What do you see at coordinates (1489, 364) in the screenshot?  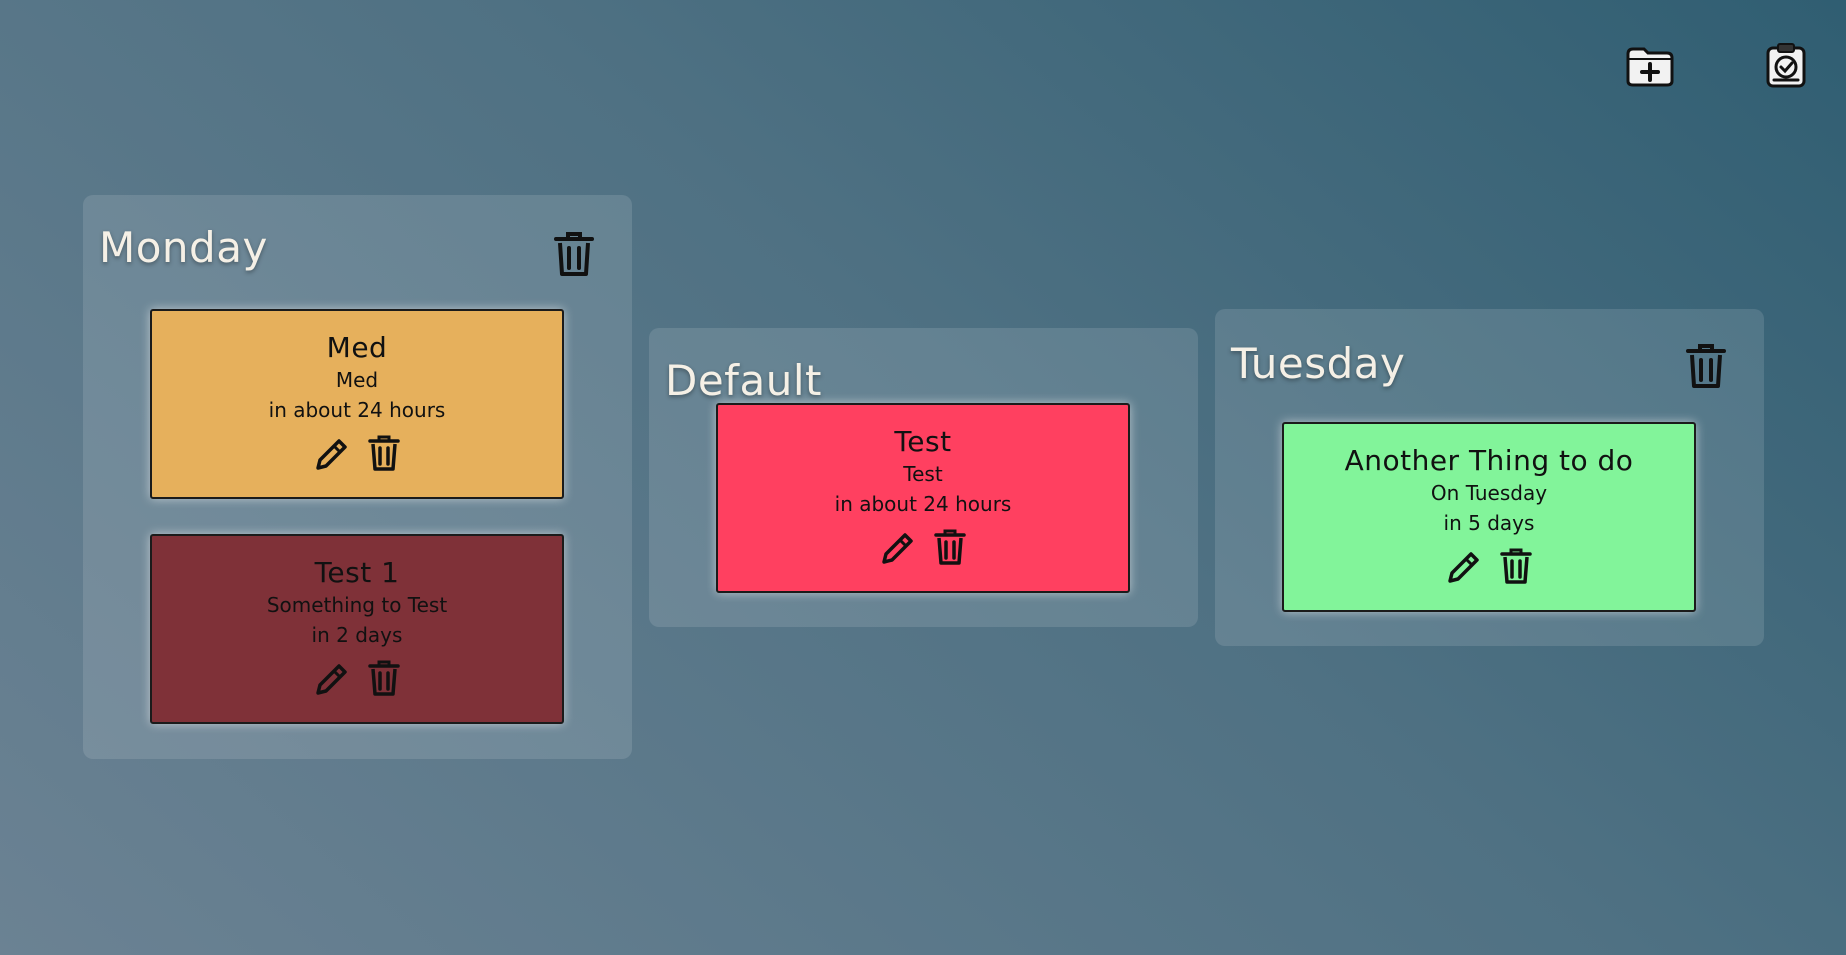 I see `group-header: Tuesday` at bounding box center [1489, 364].